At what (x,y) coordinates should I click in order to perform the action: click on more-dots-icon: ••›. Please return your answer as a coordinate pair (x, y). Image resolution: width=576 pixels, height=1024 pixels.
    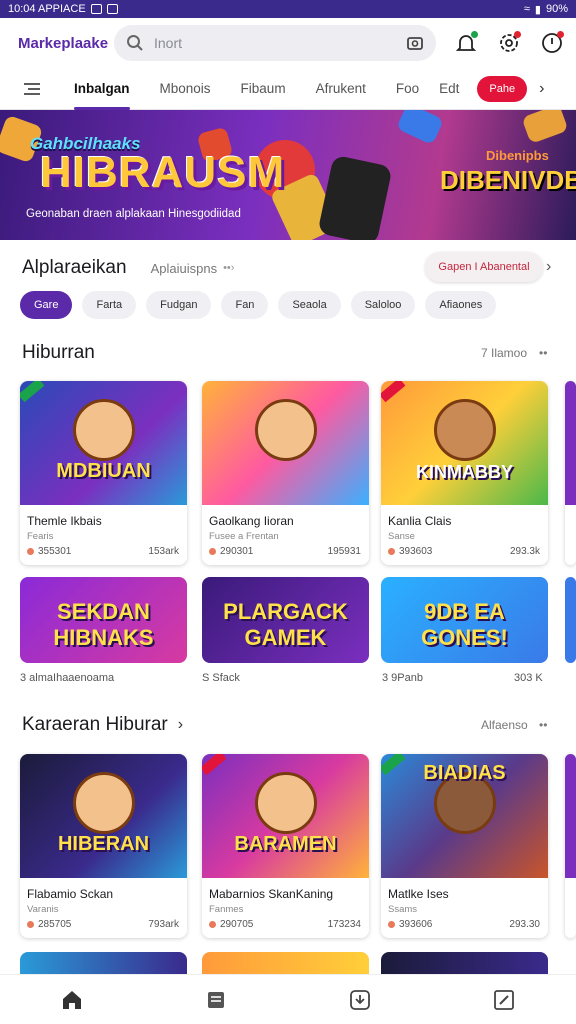
    Looking at the image, I should click on (228, 268).